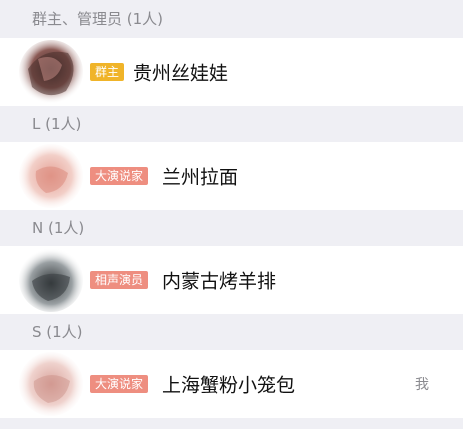 The width and height of the screenshot is (463, 429). What do you see at coordinates (231, 228) in the screenshot?
I see `section-header-n: N (1人)` at bounding box center [231, 228].